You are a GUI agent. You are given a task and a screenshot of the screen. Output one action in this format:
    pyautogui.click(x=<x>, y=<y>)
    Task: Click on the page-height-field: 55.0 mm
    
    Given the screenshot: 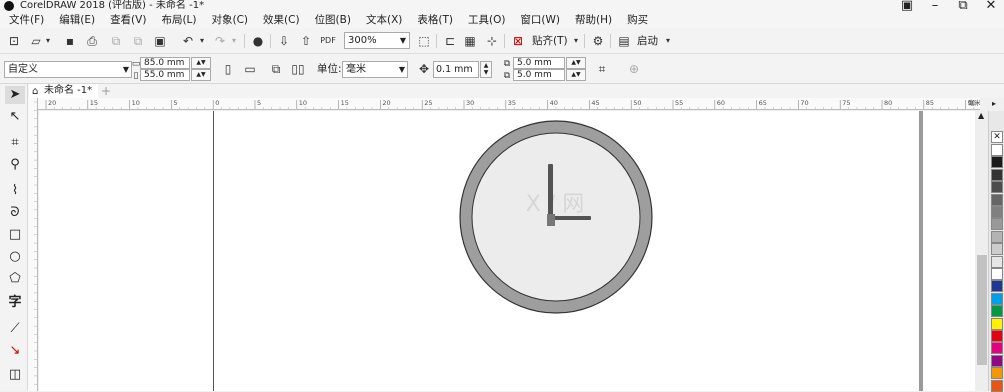 What is the action you would take?
    pyautogui.click(x=165, y=75)
    